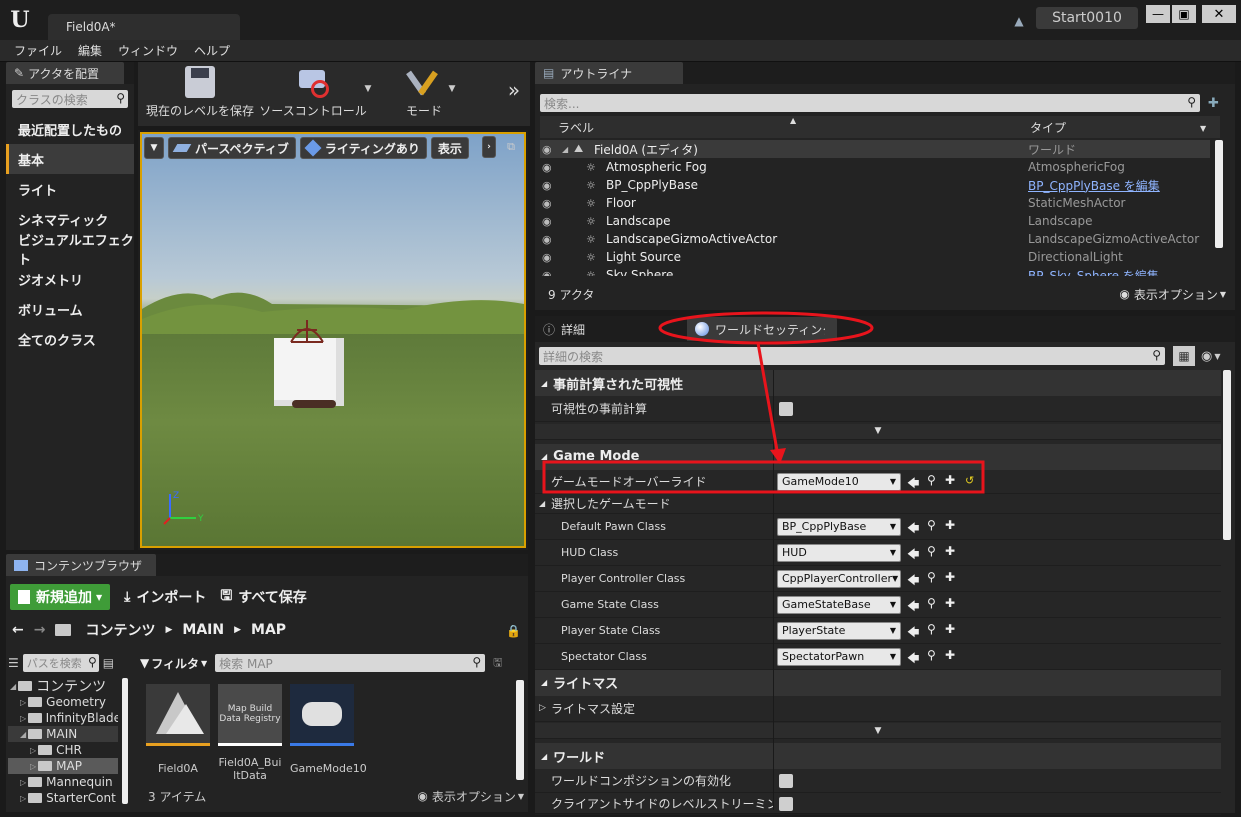  Describe the element at coordinates (60, 663) in the screenshot. I see `path-search-input: パスを検索 ⚲` at that location.